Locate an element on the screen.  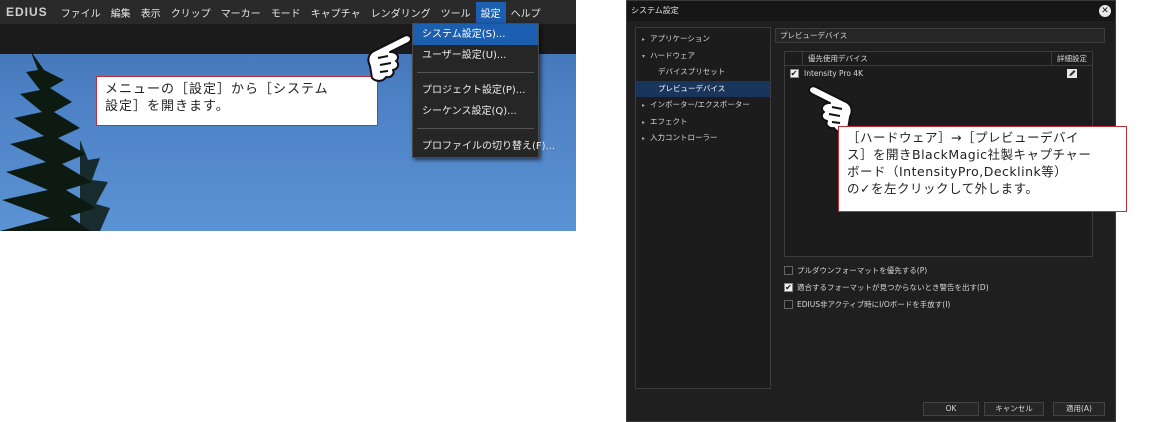
tree-item-input-controller: ▸ 入力コントローラー is located at coordinates (703, 138).